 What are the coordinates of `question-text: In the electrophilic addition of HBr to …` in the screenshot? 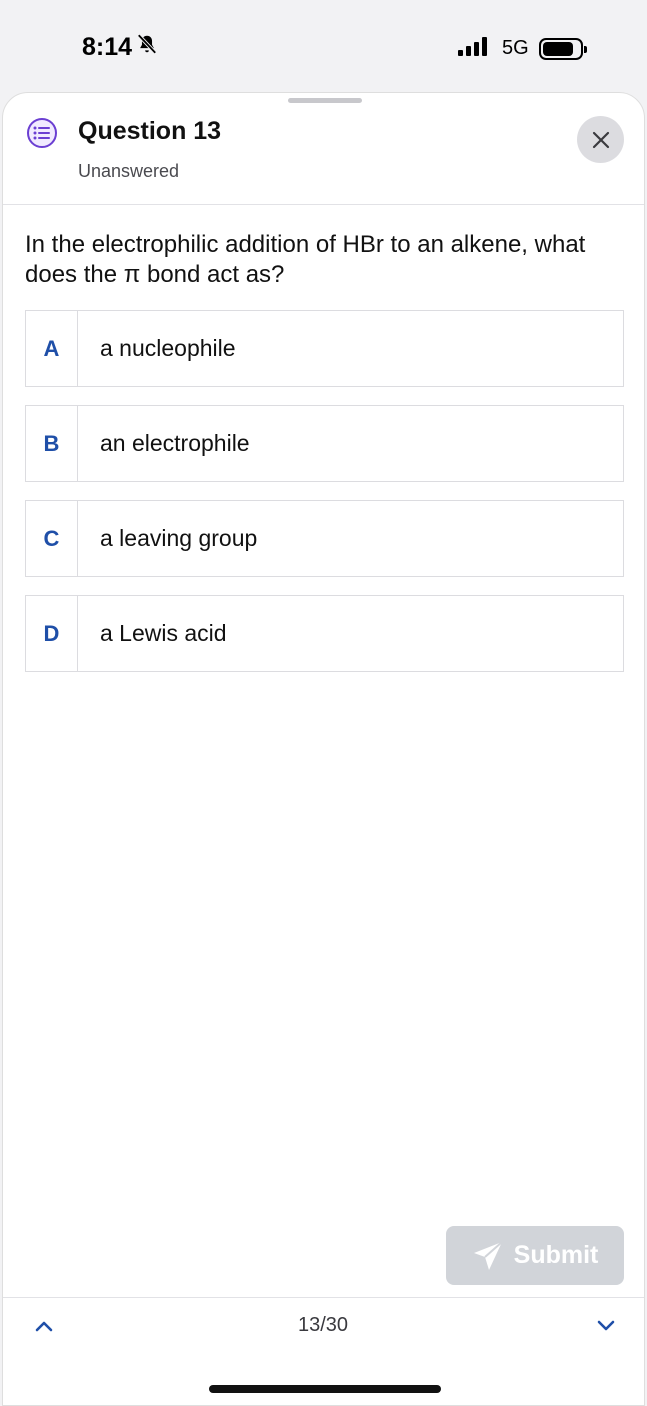 It's located at (305, 259).